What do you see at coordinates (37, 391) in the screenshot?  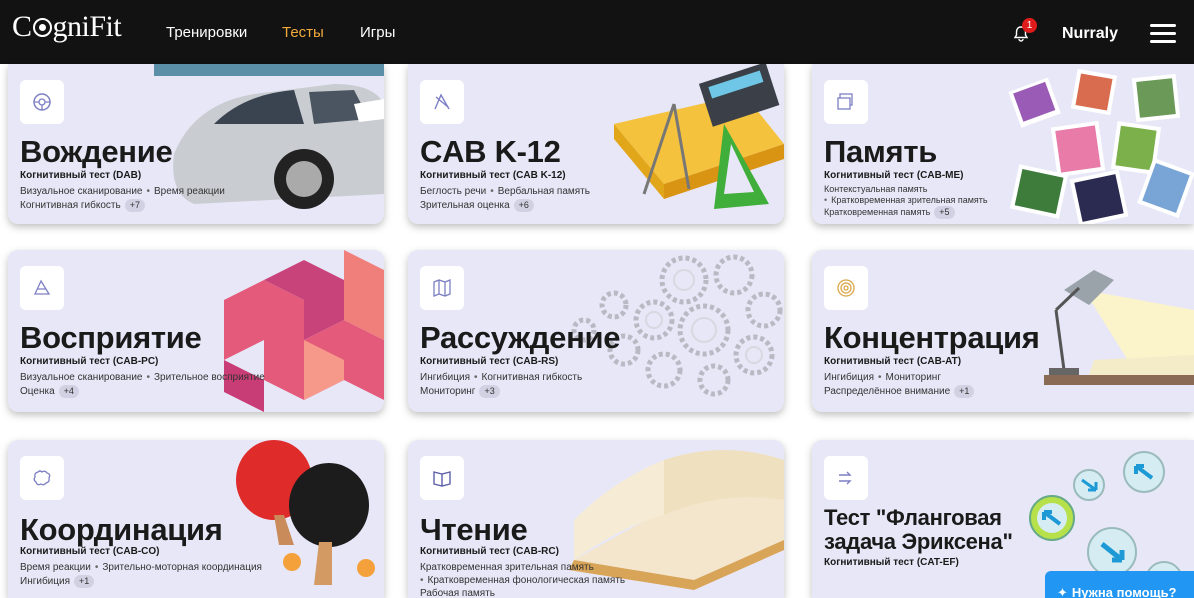 I see `skill: Оценка` at bounding box center [37, 391].